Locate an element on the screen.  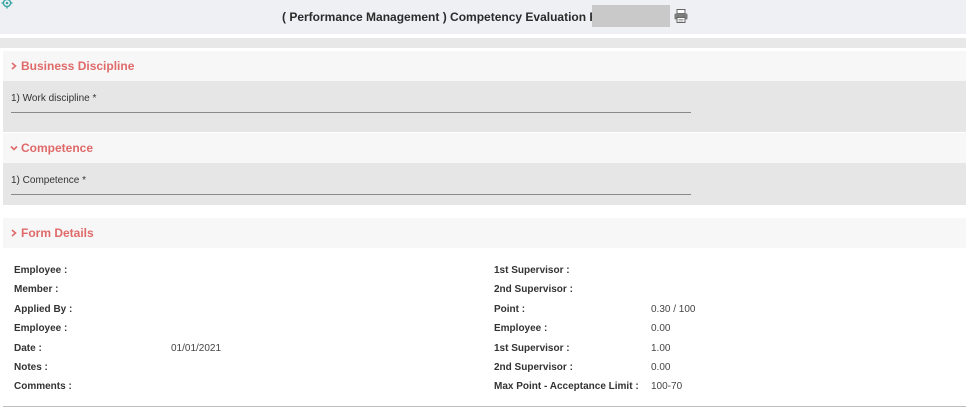
printer-icon is located at coordinates (681, 16).